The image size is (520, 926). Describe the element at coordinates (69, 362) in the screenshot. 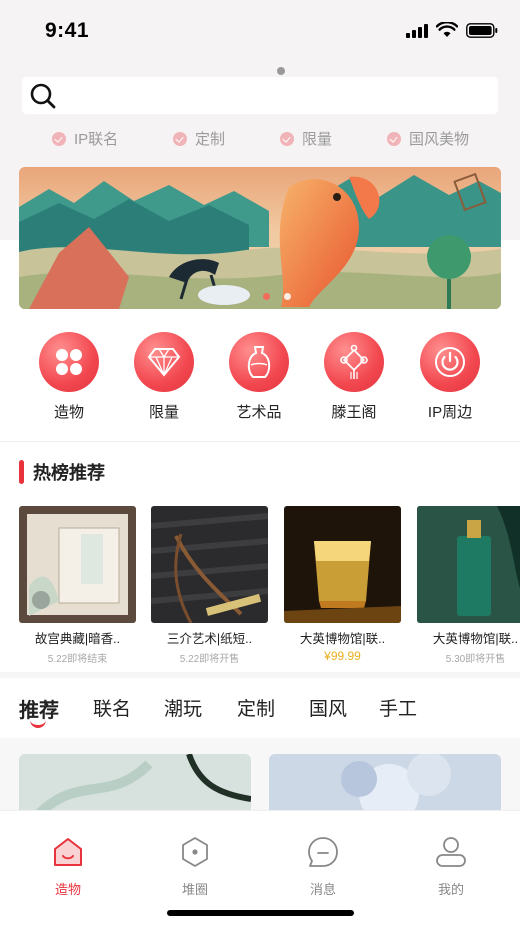

I see `clover-icon` at that location.